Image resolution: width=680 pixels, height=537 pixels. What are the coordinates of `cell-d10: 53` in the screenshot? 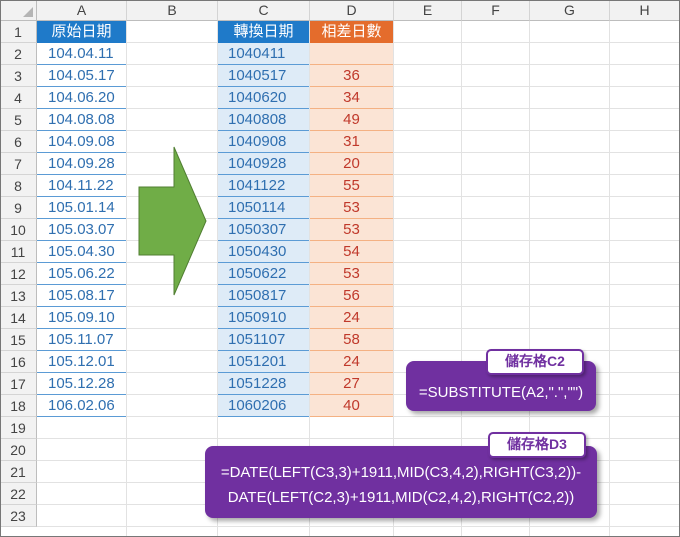 It's located at (351, 230).